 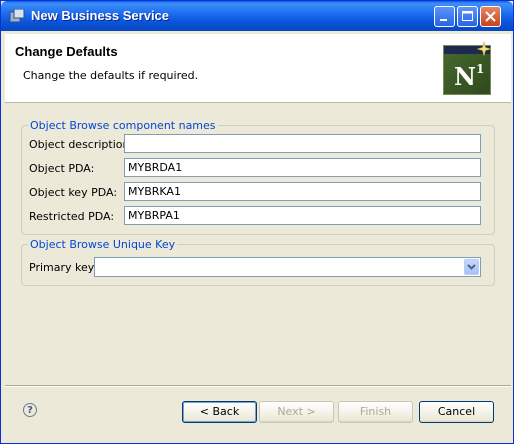 What do you see at coordinates (257, 16) in the screenshot?
I see `title-bar: New Business Service` at bounding box center [257, 16].